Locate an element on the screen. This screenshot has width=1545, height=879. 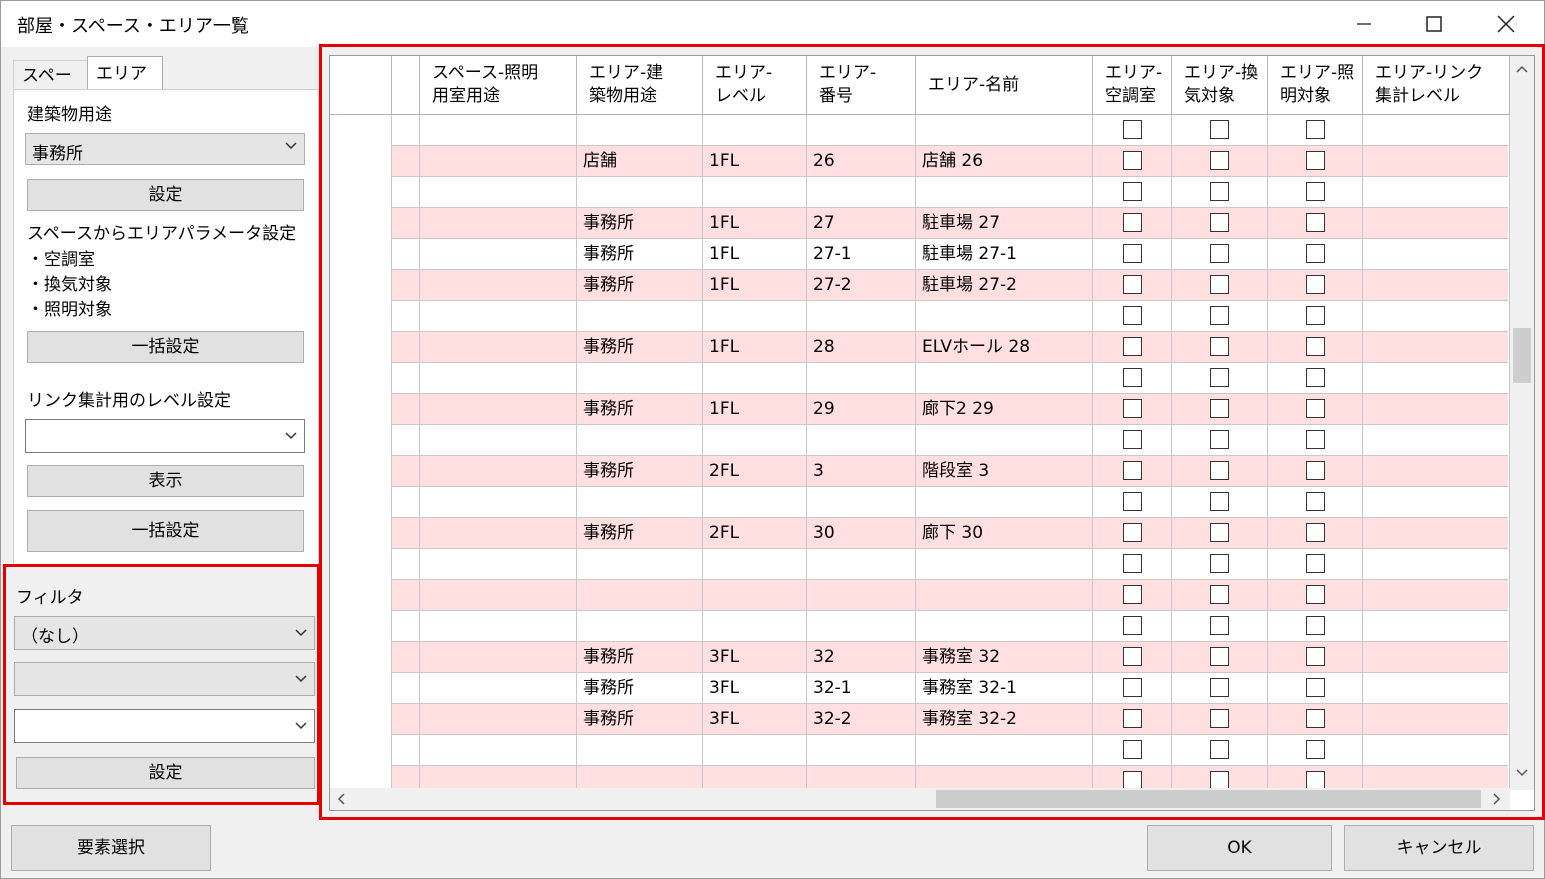
filter-set-button: 設定 is located at coordinates (165, 773).